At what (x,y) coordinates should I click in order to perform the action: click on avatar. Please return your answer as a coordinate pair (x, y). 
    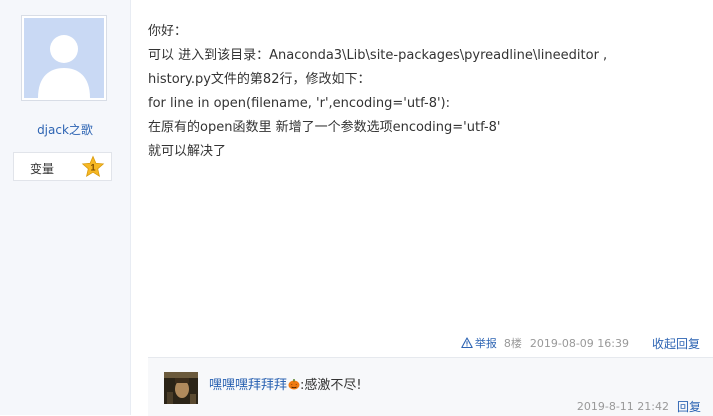
    Looking at the image, I should click on (64, 58).